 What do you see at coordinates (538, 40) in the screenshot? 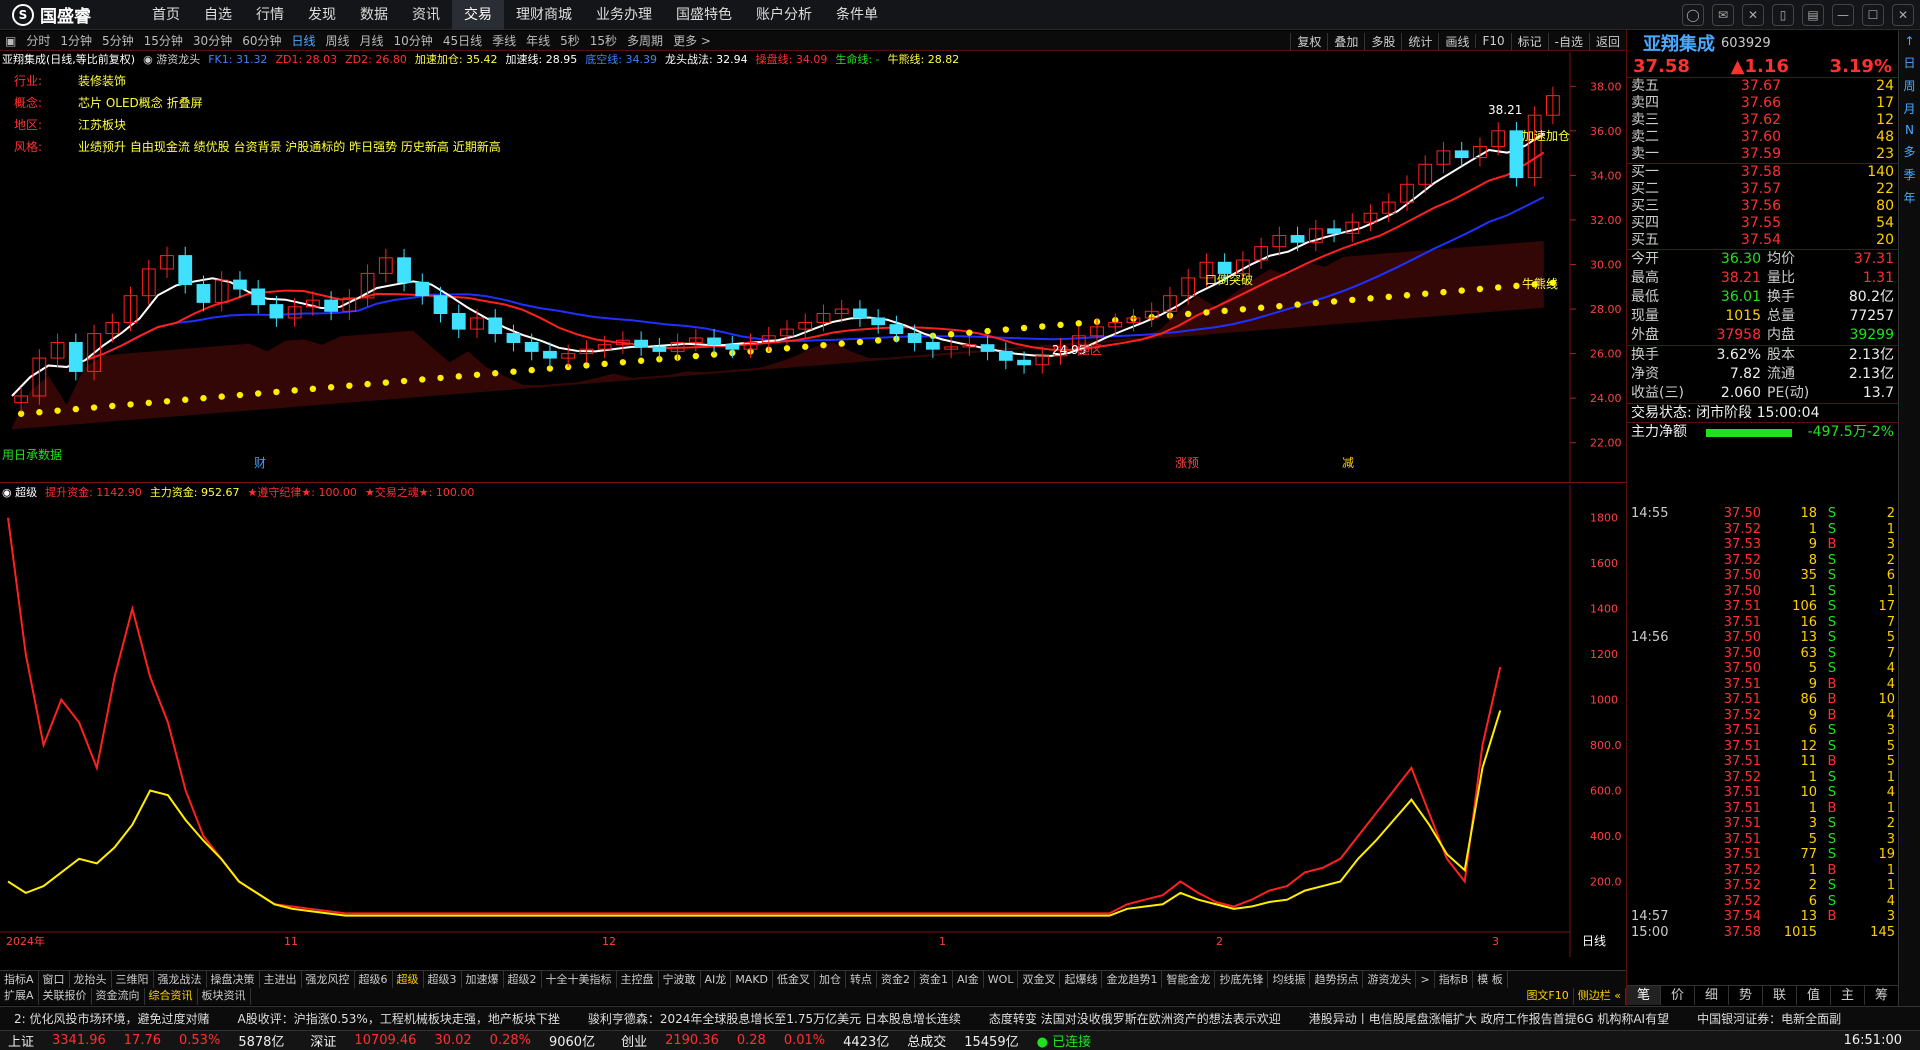
I see `period-item-12: 年线` at bounding box center [538, 40].